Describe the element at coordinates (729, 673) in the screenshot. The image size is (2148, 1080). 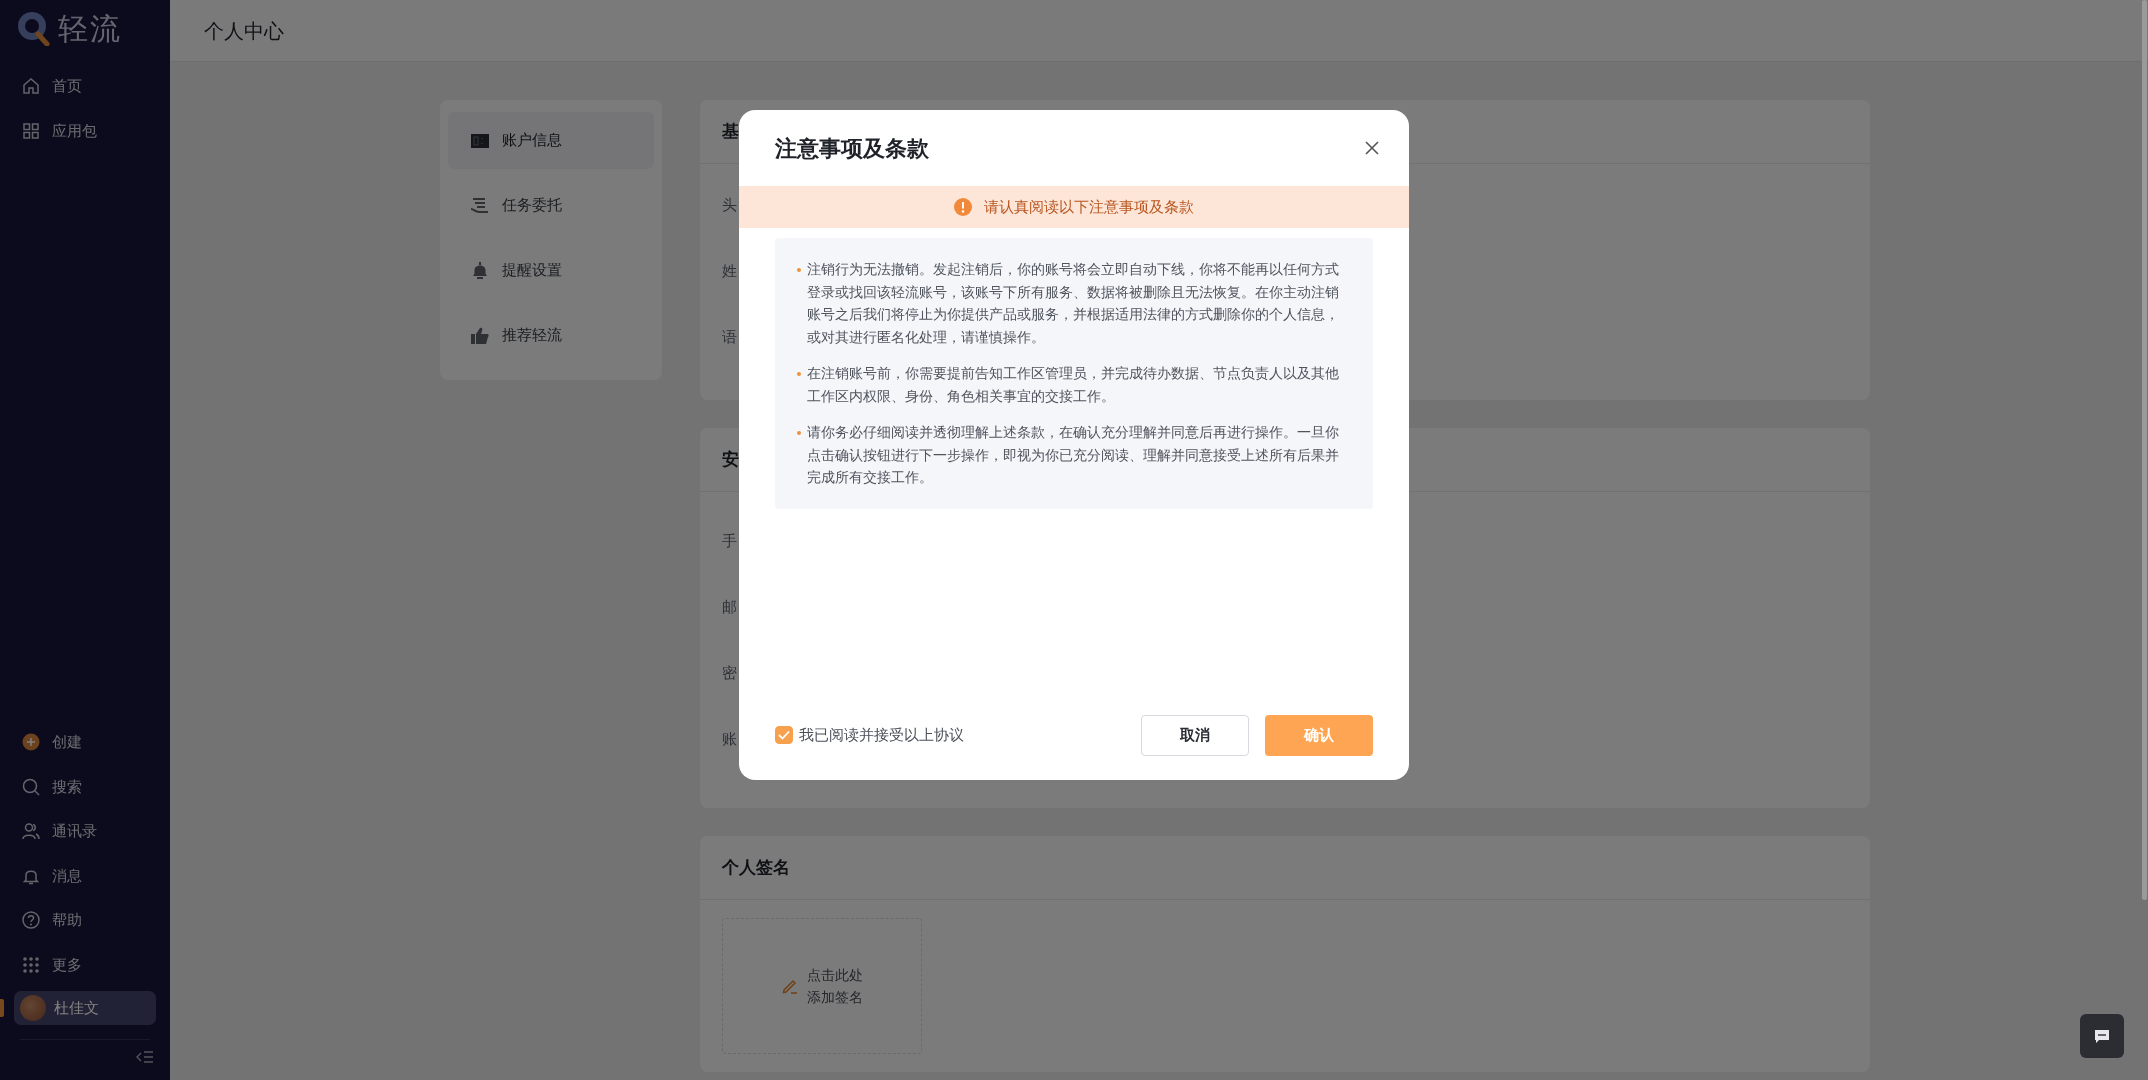
I see `field-label: 密` at that location.